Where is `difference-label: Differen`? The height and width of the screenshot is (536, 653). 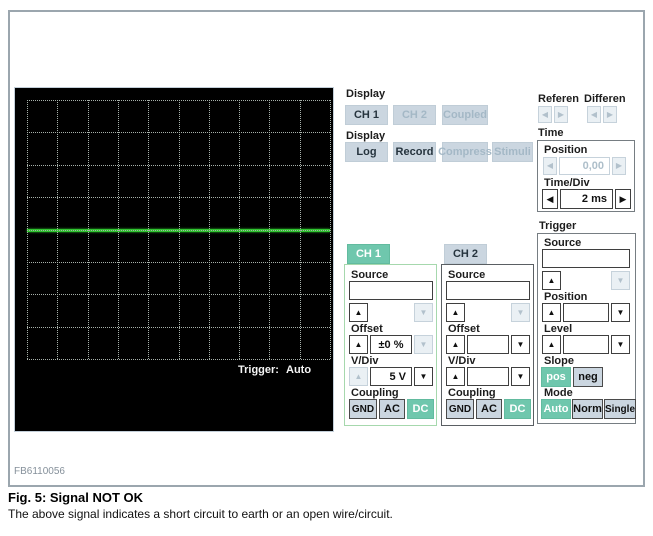 difference-label: Differen is located at coordinates (605, 99).